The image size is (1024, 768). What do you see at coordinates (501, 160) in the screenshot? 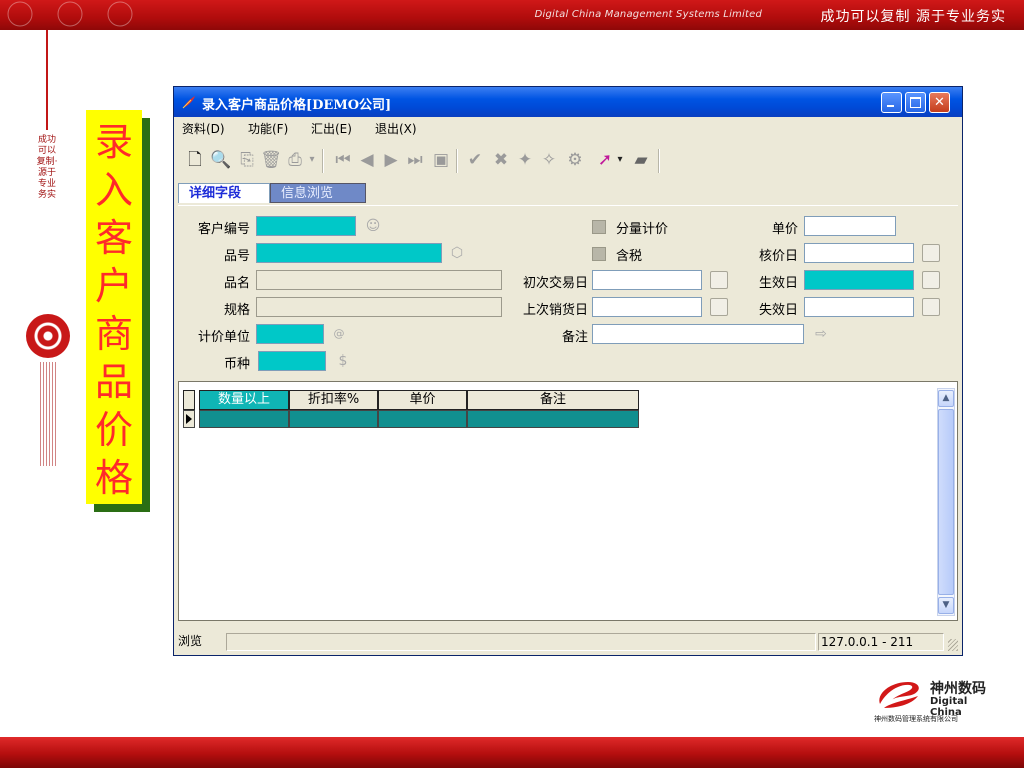
I see `cancel-icon: ✖` at bounding box center [501, 160].